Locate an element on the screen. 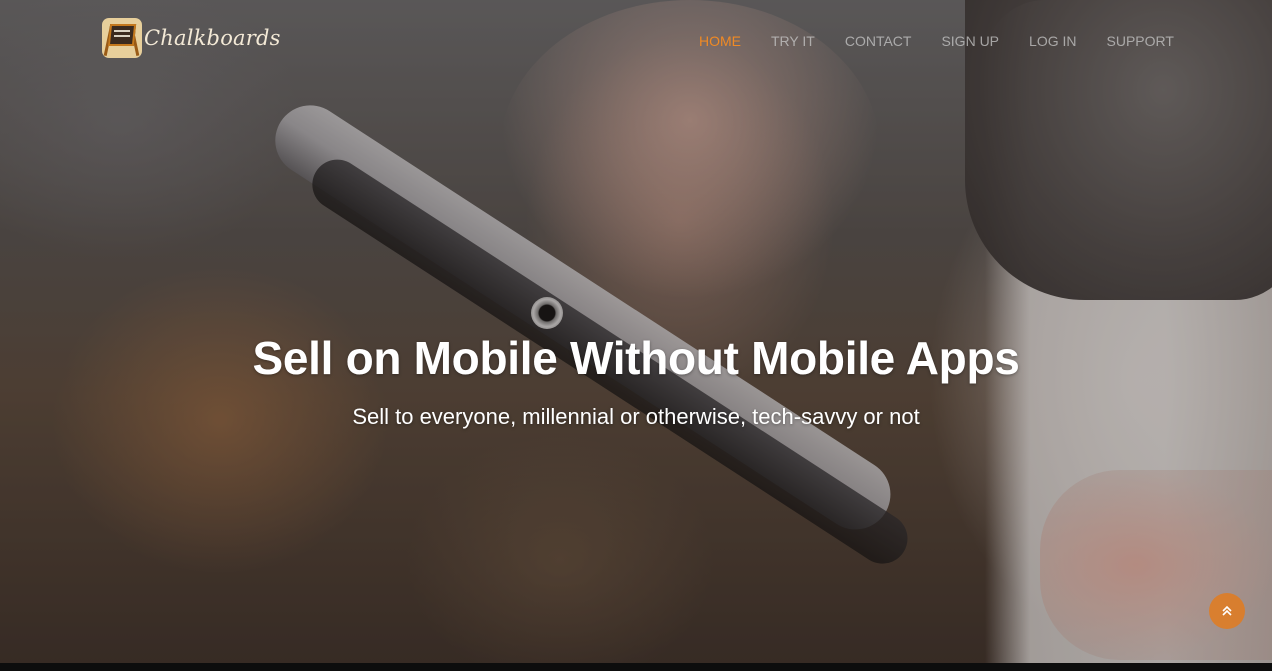  nav-link-log-in: LOG IN is located at coordinates (1052, 41).